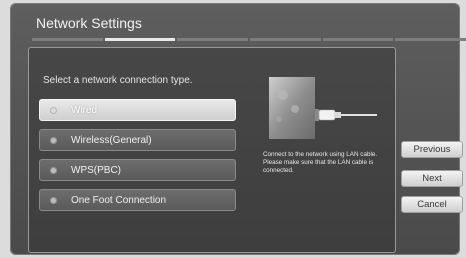 The image size is (466, 258). What do you see at coordinates (53, 110) in the screenshot?
I see `radio-selected-icon` at bounding box center [53, 110].